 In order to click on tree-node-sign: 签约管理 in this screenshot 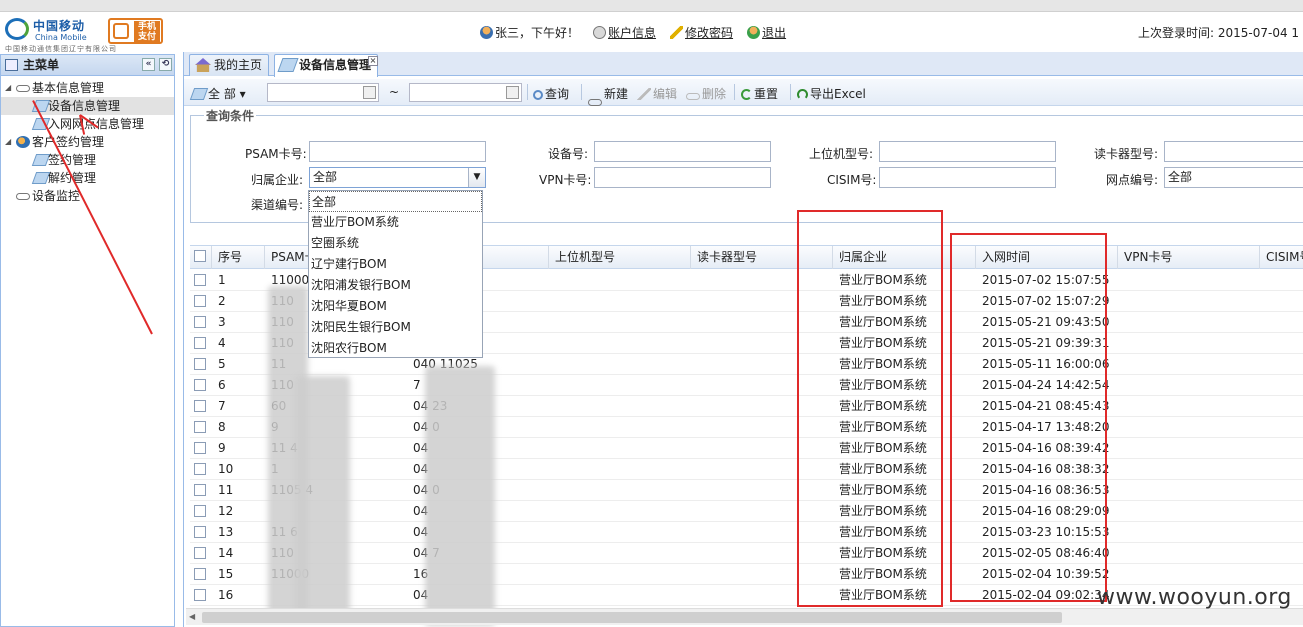, I will do `click(87, 160)`.